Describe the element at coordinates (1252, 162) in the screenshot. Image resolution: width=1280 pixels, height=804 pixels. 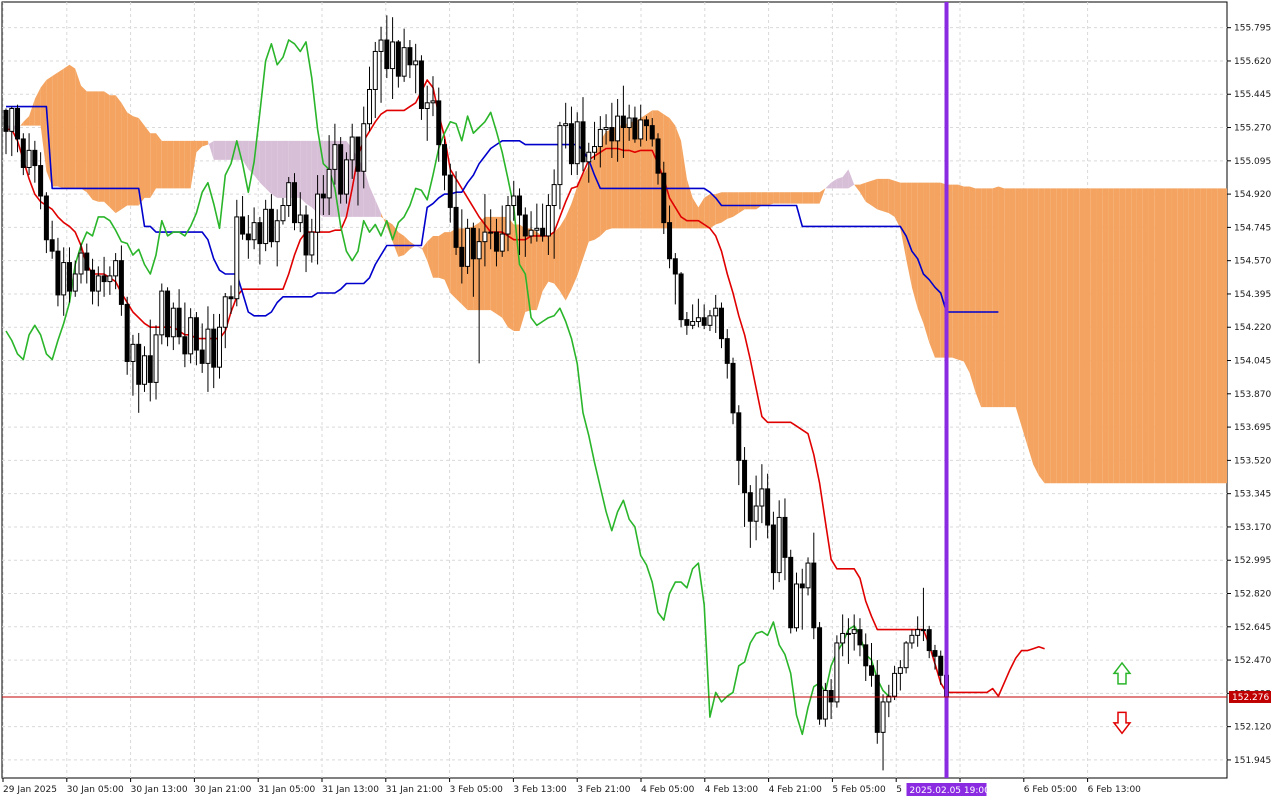
I see `price-tick-label: 155.095` at that location.